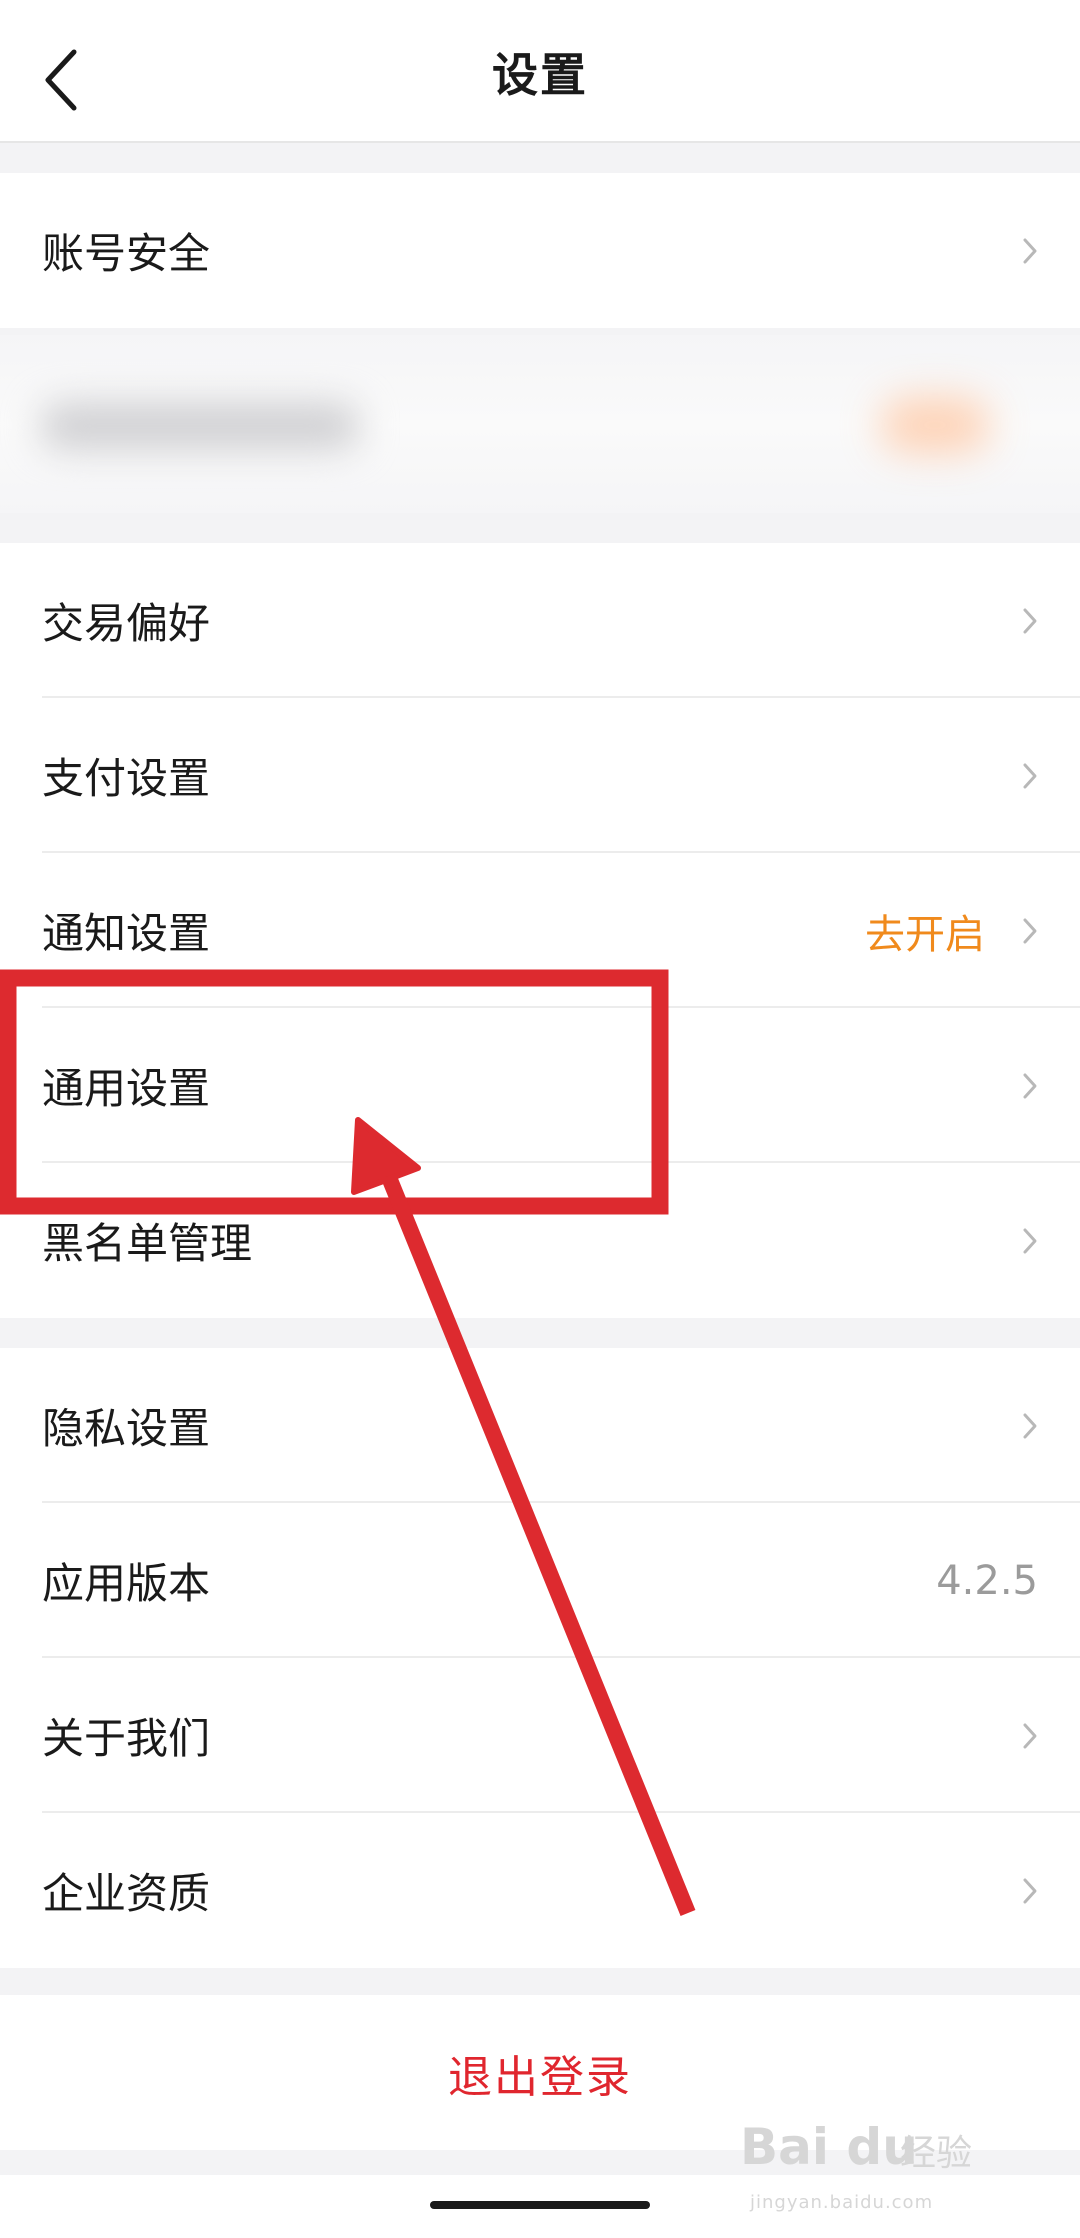  I want to click on row-label: 应用版本, so click(126, 1583).